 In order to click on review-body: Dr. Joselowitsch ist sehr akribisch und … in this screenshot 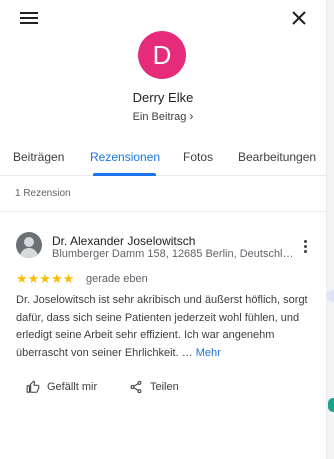, I will do `click(162, 326)`.